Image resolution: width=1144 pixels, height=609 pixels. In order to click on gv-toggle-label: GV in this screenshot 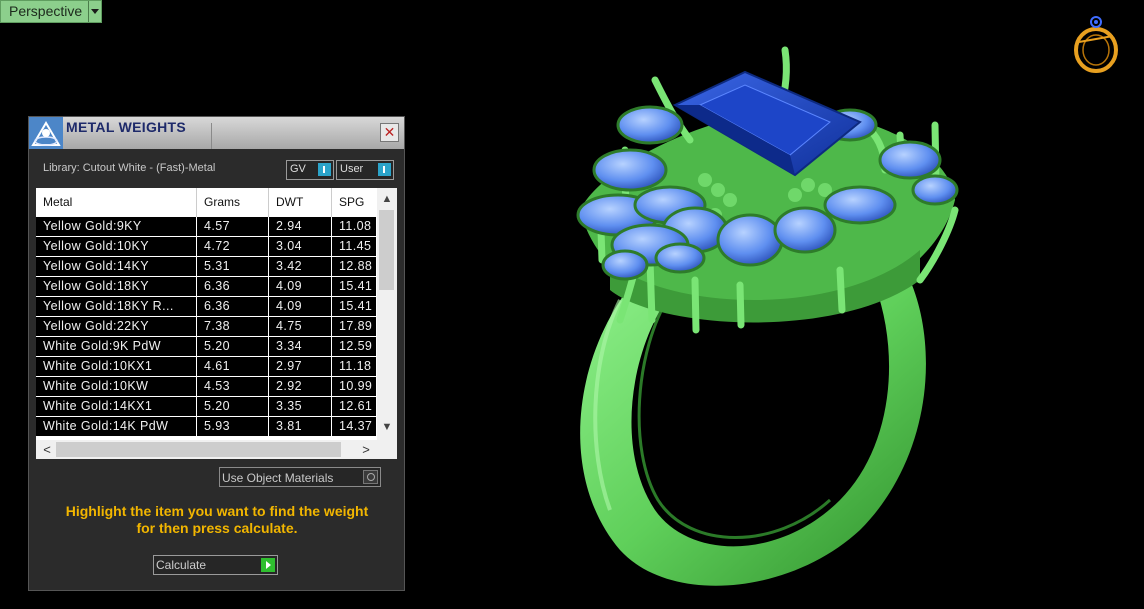, I will do `click(298, 169)`.